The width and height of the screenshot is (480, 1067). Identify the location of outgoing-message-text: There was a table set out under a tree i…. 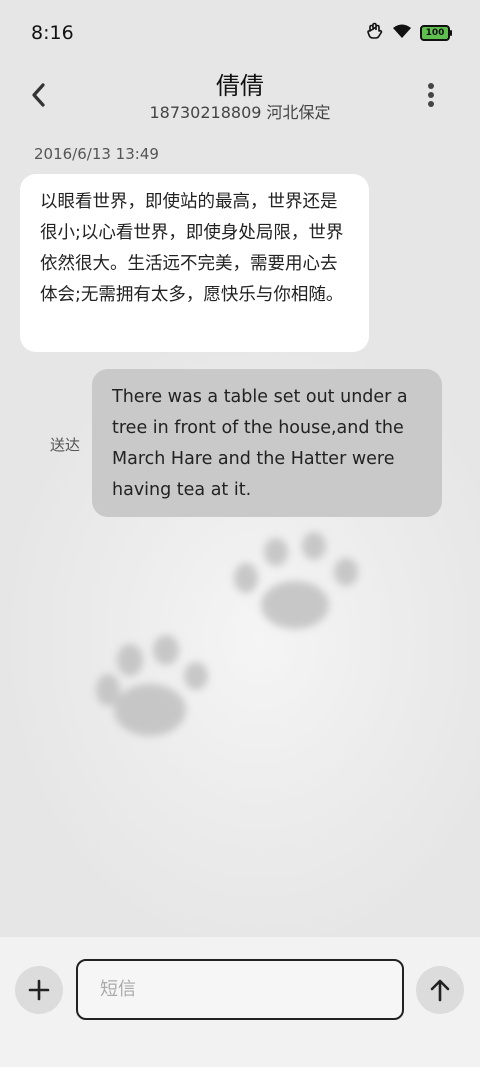
(260, 443).